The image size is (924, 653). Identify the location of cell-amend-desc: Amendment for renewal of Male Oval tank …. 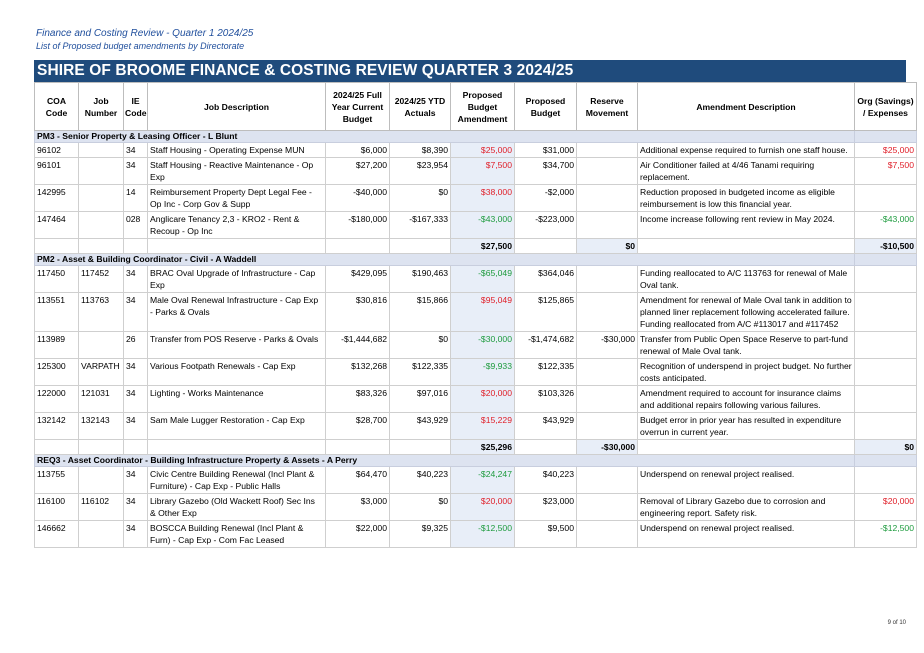
(746, 312).